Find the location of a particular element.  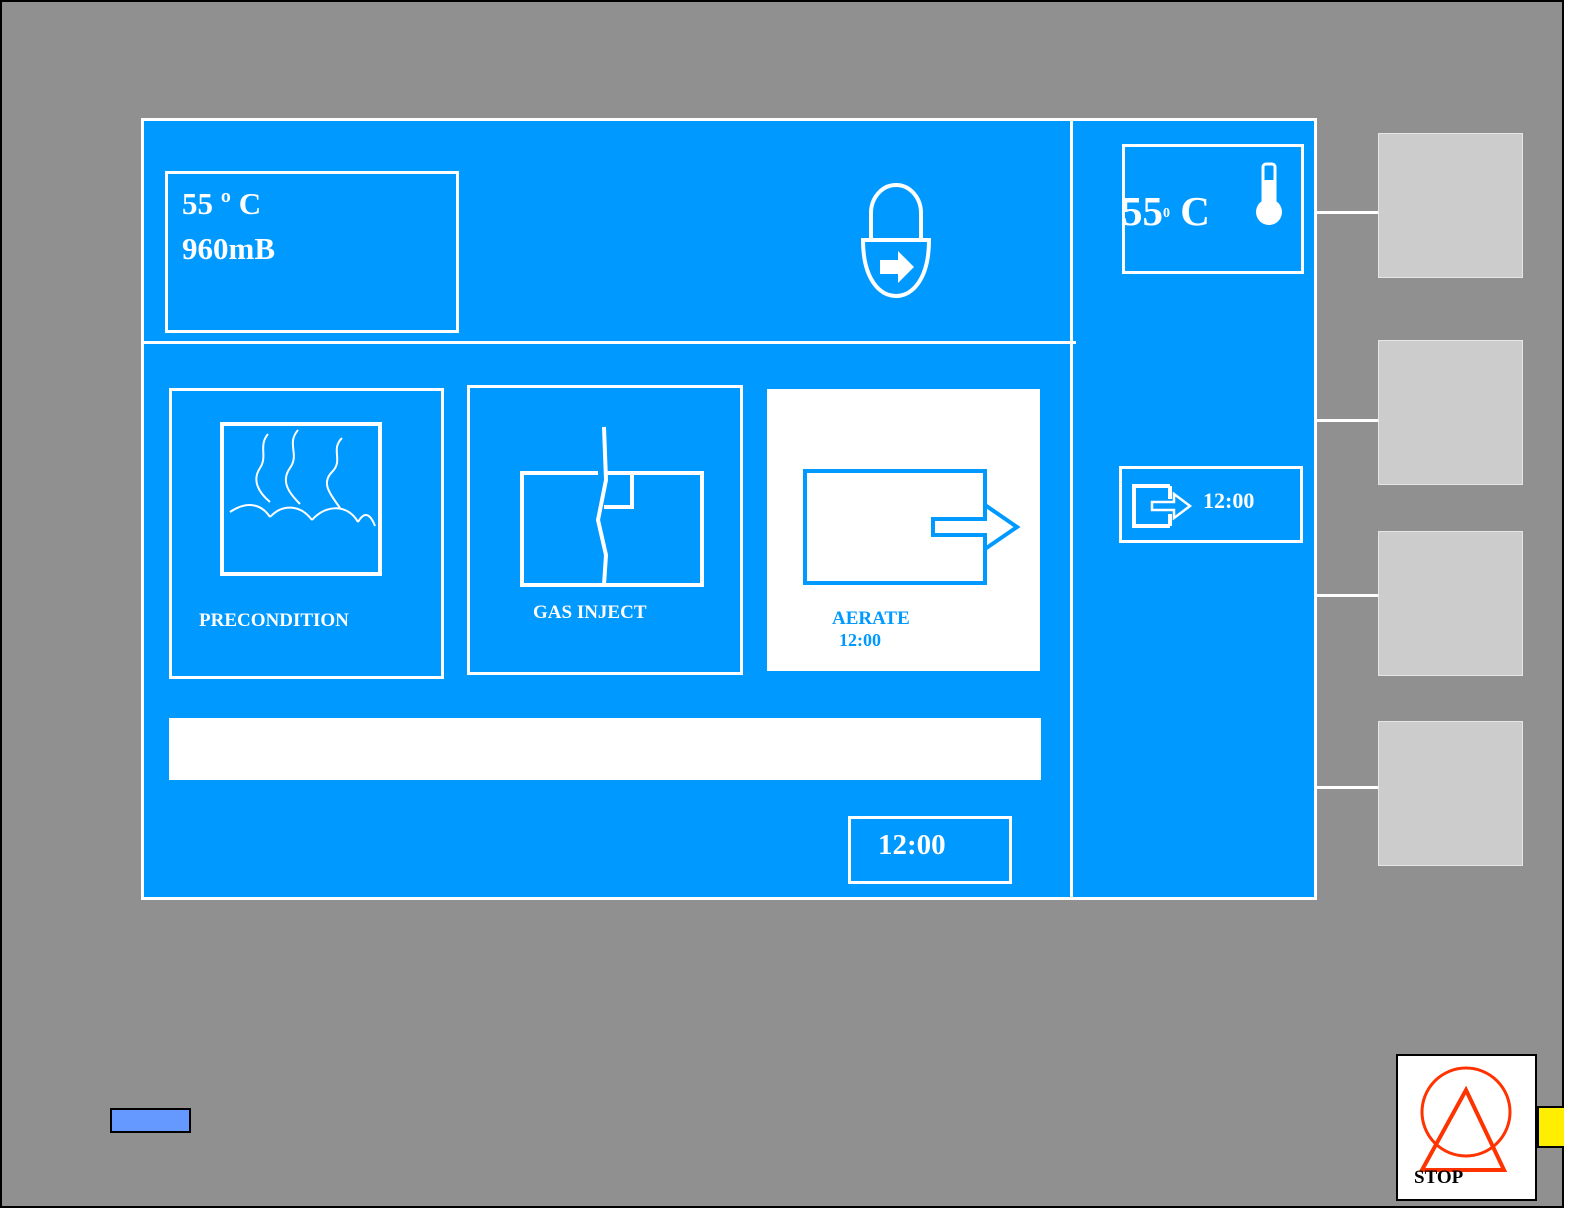

degree-mark: 0 is located at coordinates (1166, 213).